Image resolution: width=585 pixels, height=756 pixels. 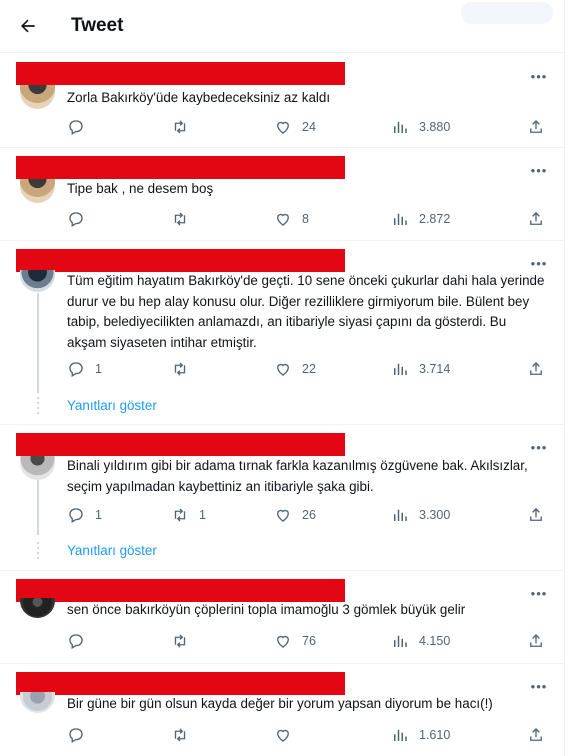 What do you see at coordinates (420, 127) in the screenshot?
I see `views-button: 3.880` at bounding box center [420, 127].